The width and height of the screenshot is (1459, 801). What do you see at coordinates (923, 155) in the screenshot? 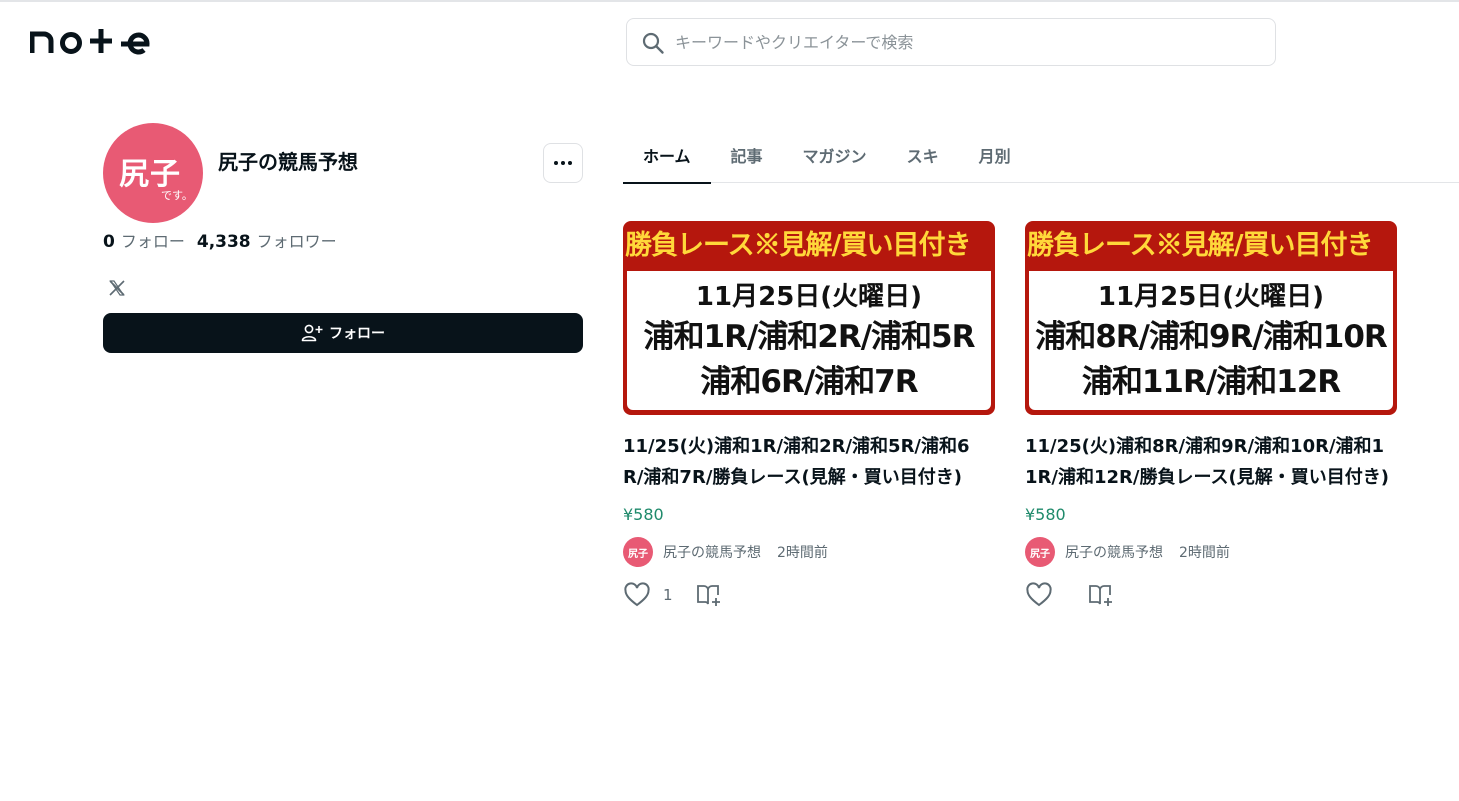
I see `tab-likes: スキ` at bounding box center [923, 155].